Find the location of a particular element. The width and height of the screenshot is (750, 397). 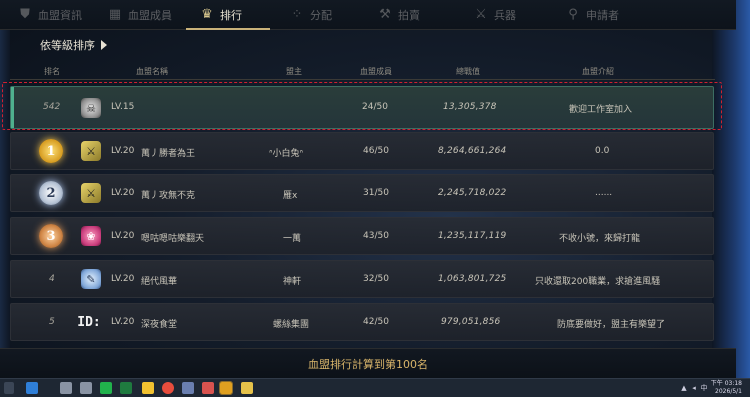

row-members: 42/50 is located at coordinates (376, 322).